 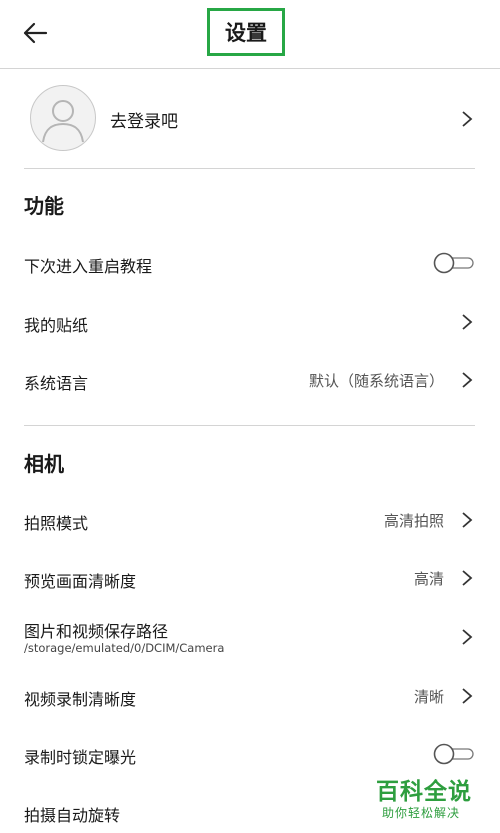 I want to click on restart-tutorial-toggle, so click(x=454, y=263).